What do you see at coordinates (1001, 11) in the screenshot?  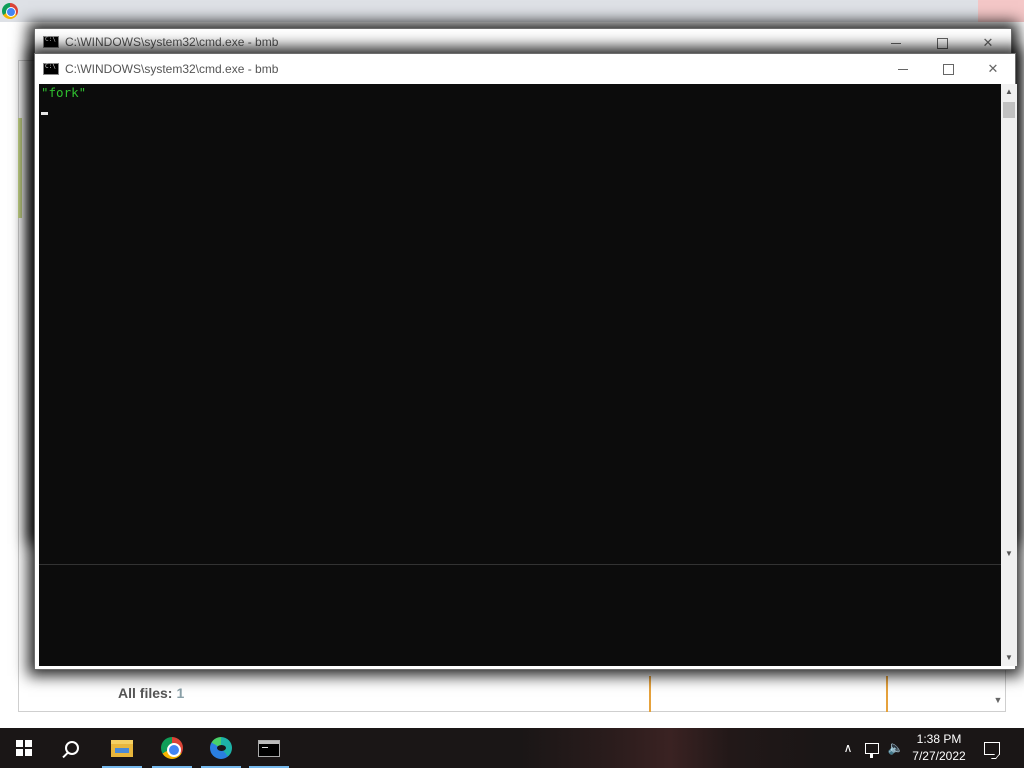 I see `browser-close-area` at bounding box center [1001, 11].